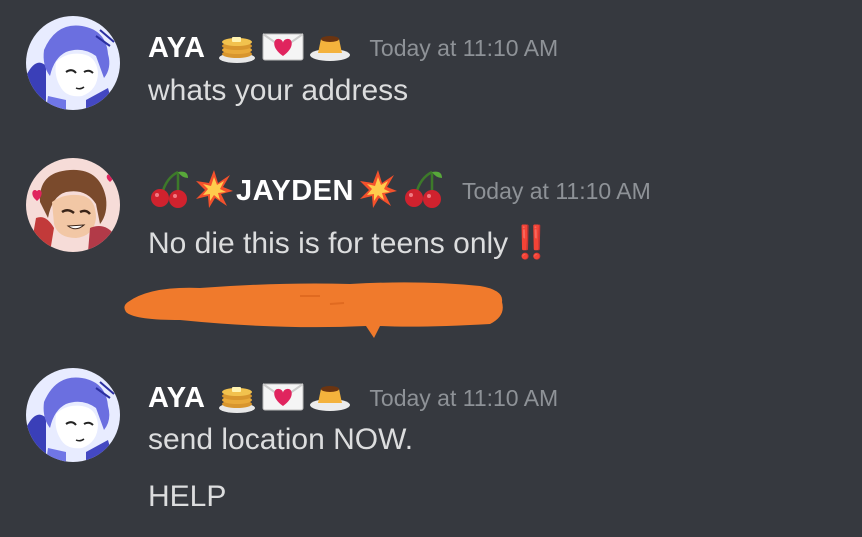  What do you see at coordinates (315, 311) in the screenshot?
I see `redaction-scribble` at bounding box center [315, 311].